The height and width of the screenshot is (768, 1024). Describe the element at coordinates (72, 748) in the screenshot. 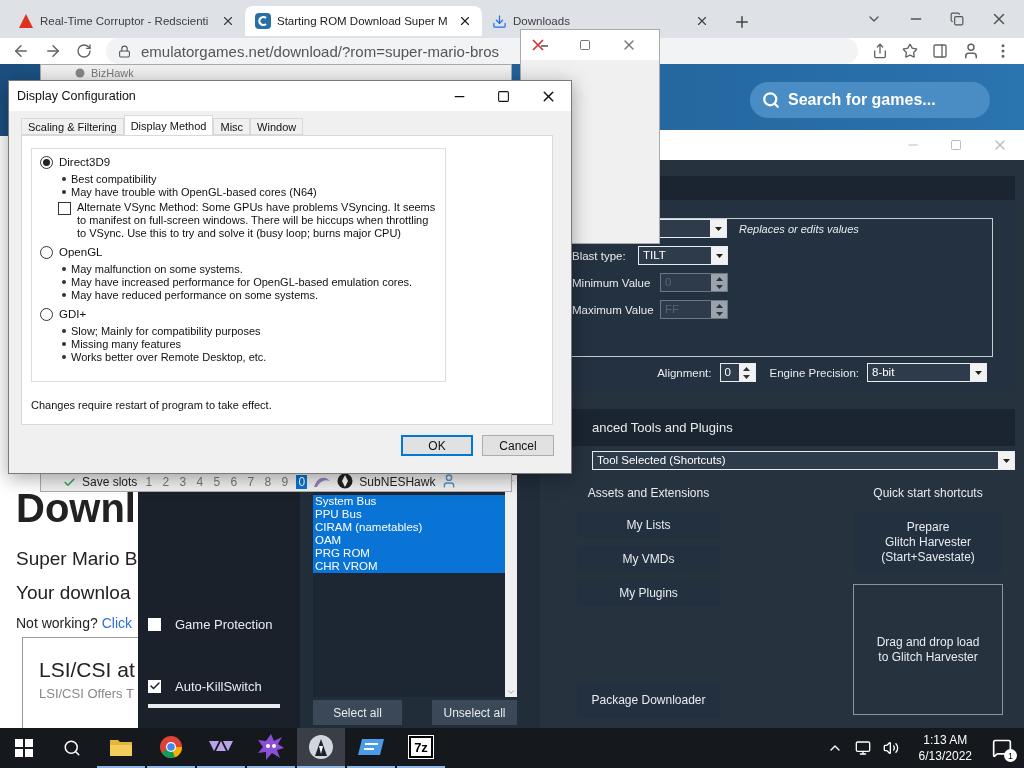

I see `search-icon` at that location.